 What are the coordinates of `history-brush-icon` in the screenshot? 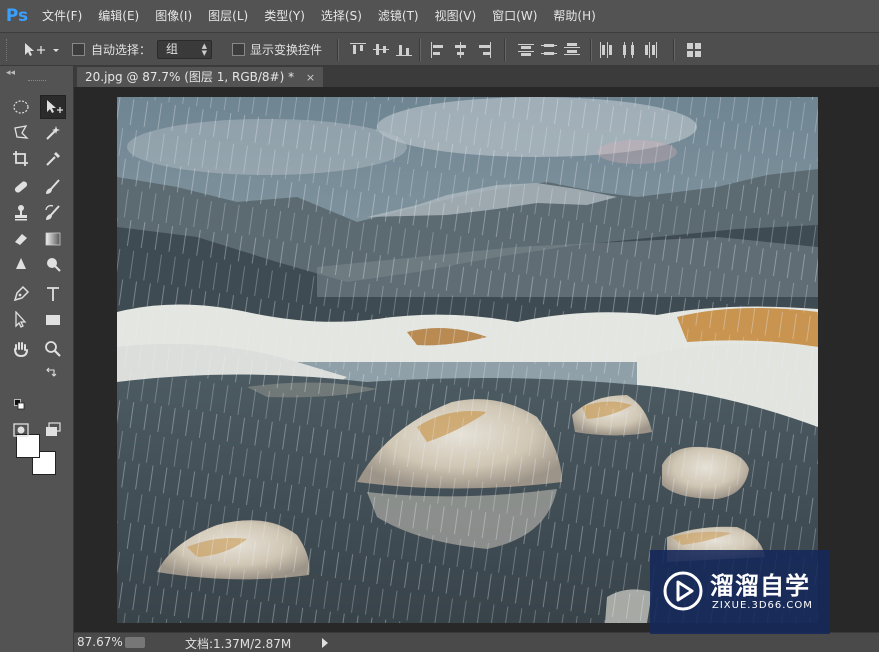 It's located at (53, 213).